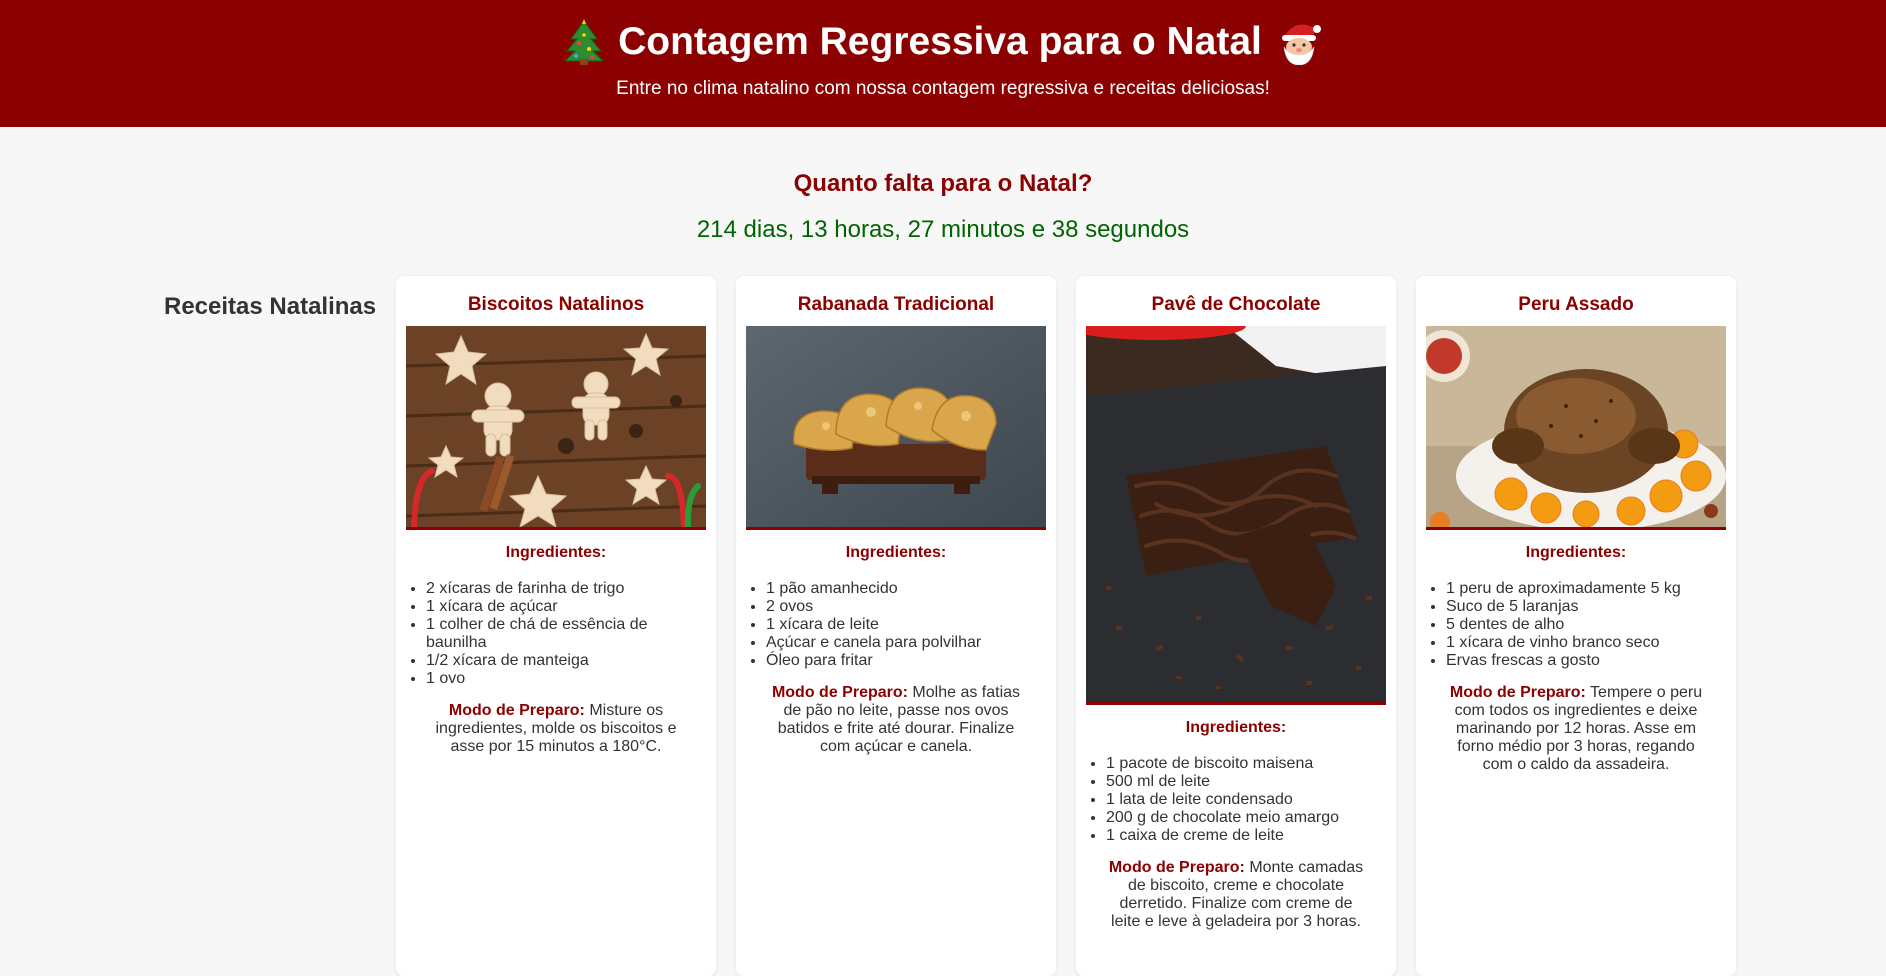  What do you see at coordinates (1246, 800) in the screenshot?
I see `ingredient-item: 1 lata de leite condensado` at bounding box center [1246, 800].